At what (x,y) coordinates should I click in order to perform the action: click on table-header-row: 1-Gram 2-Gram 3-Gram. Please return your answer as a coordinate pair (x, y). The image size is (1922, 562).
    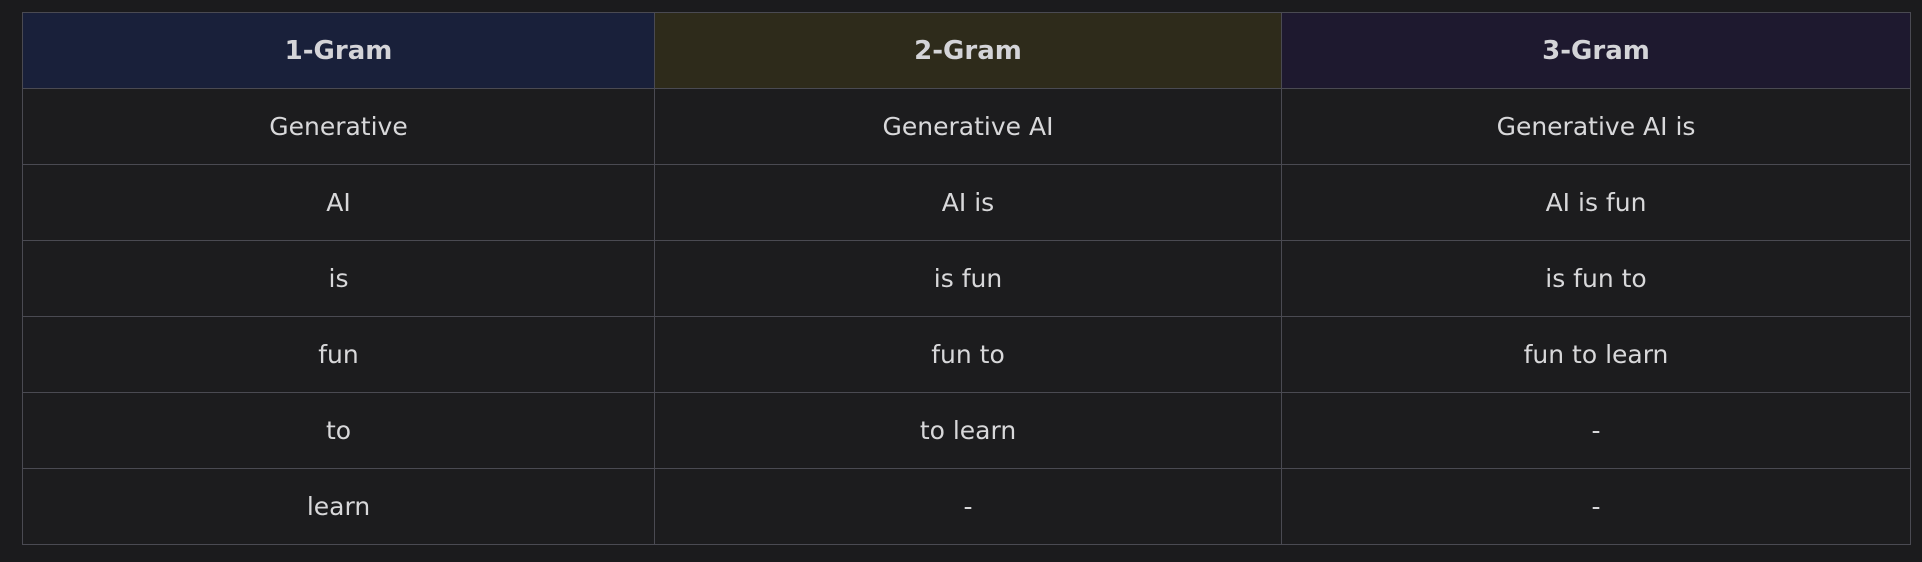
    Looking at the image, I should click on (966, 50).